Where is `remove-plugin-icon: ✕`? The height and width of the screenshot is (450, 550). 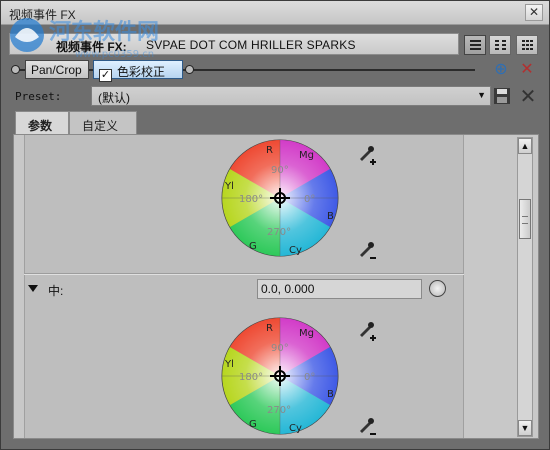
remove-plugin-icon: ✕ is located at coordinates (527, 70).